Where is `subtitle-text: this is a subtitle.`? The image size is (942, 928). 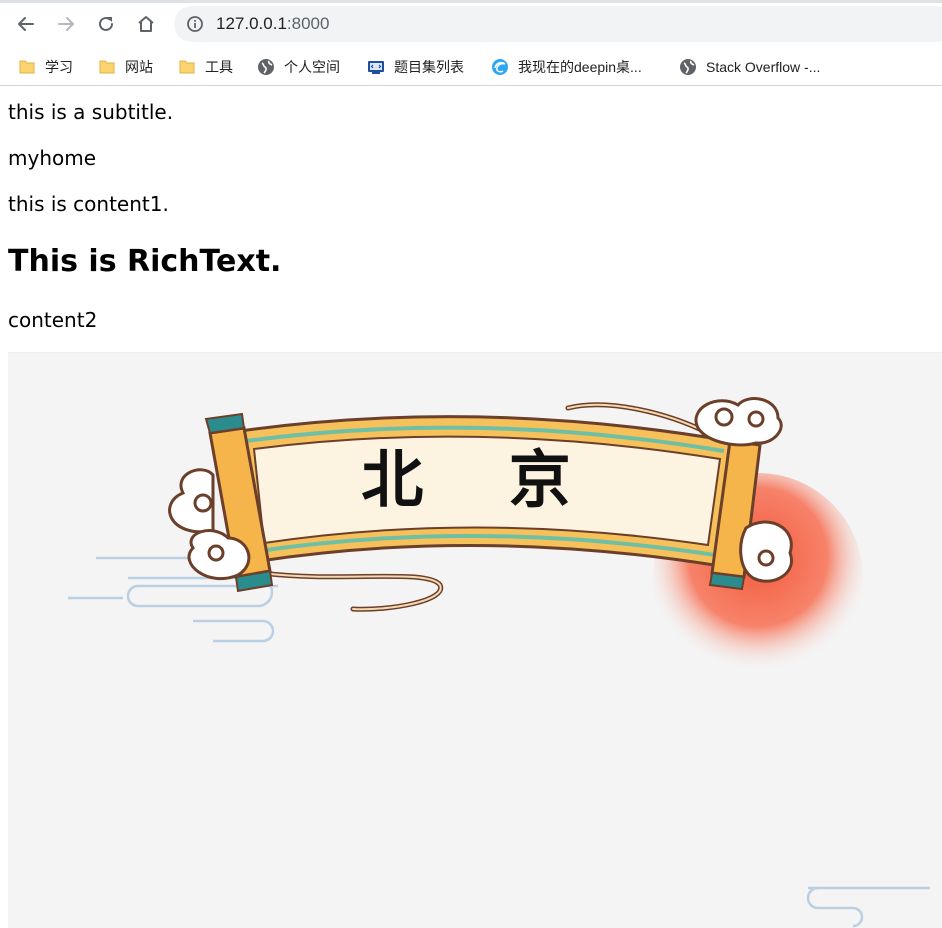
subtitle-text: this is a subtitle. is located at coordinates (91, 112).